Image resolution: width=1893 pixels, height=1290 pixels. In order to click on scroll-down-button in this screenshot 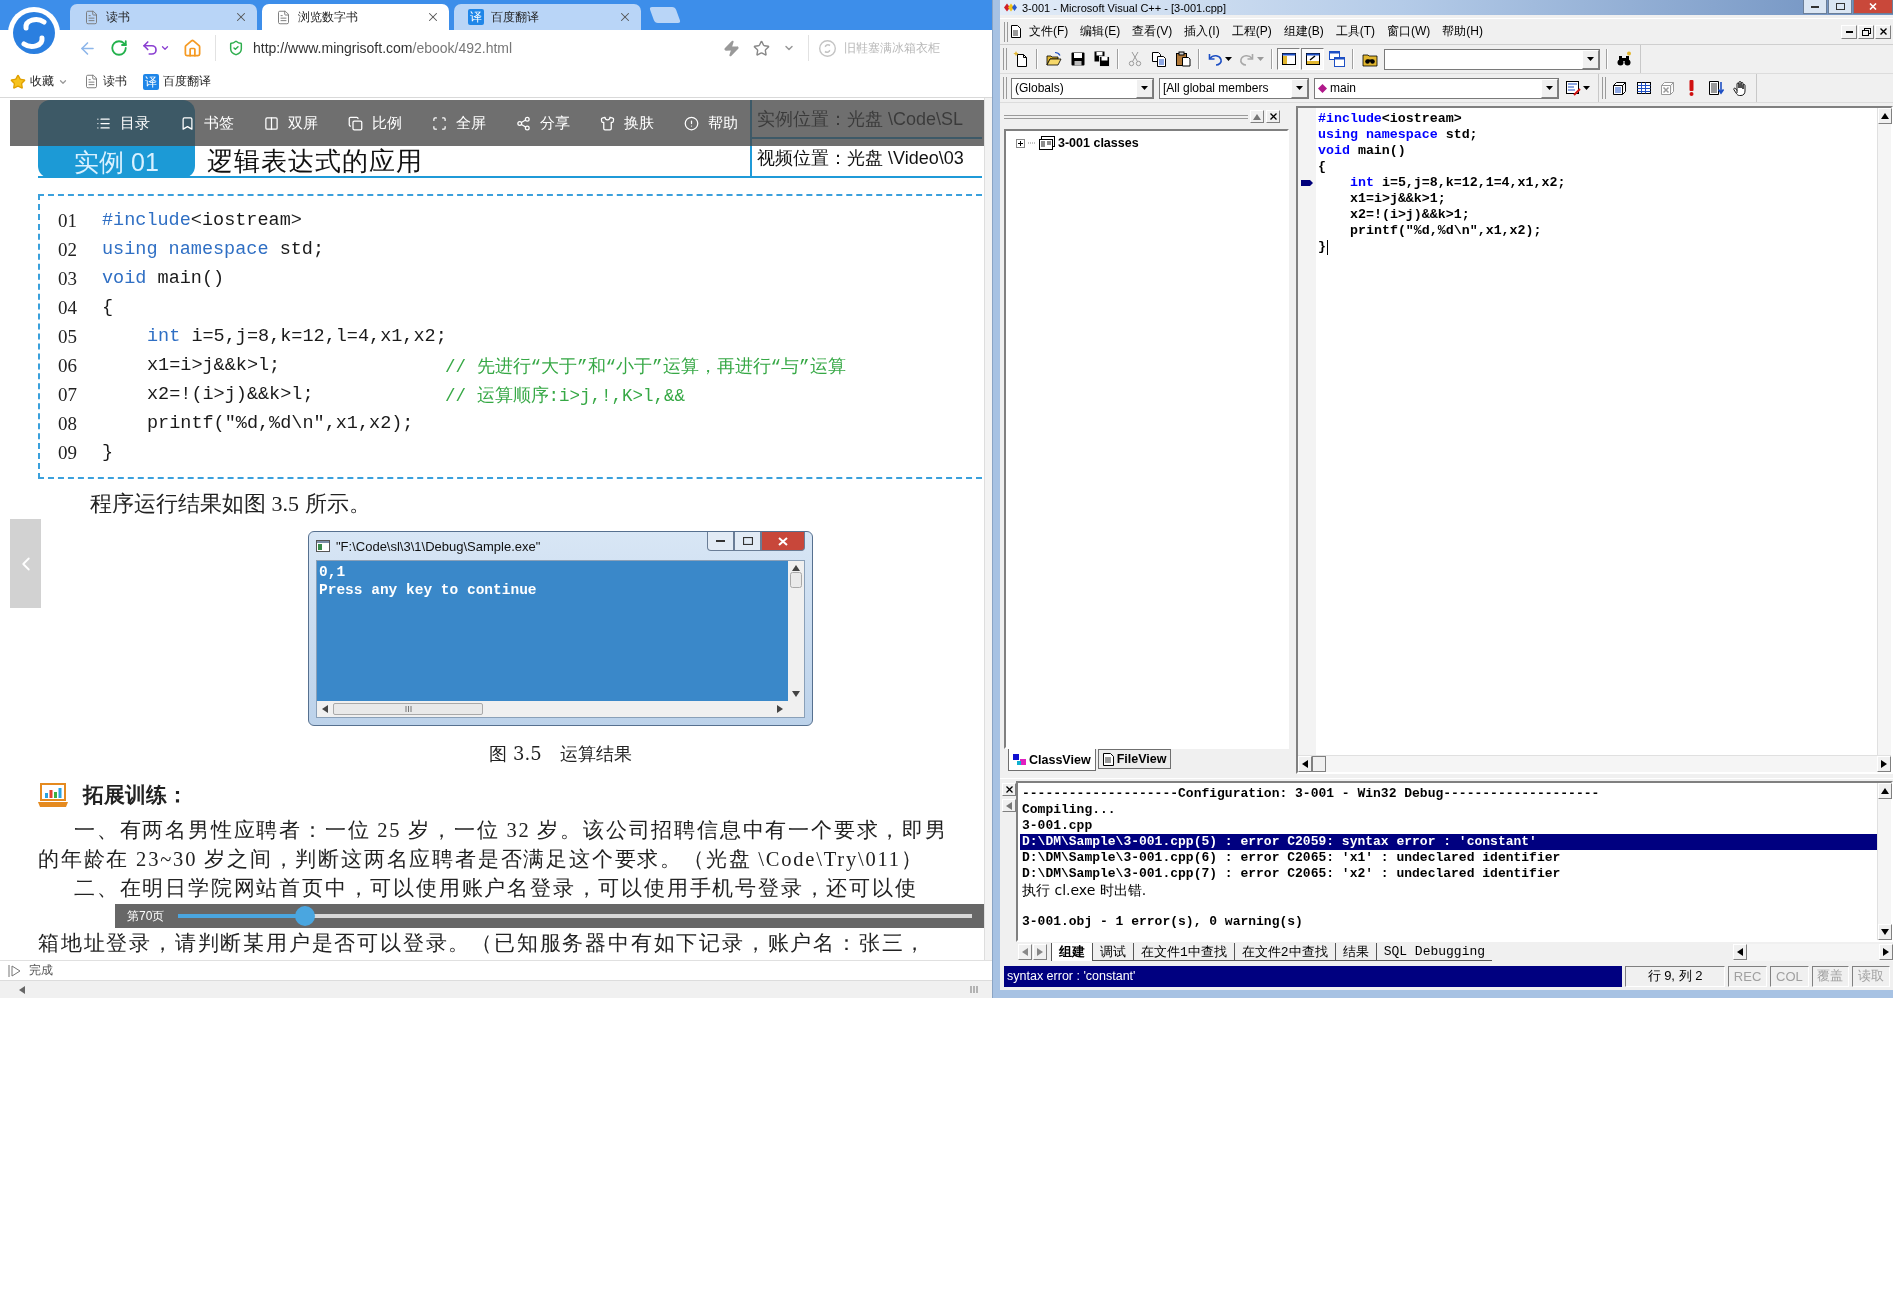, I will do `click(1885, 932)`.